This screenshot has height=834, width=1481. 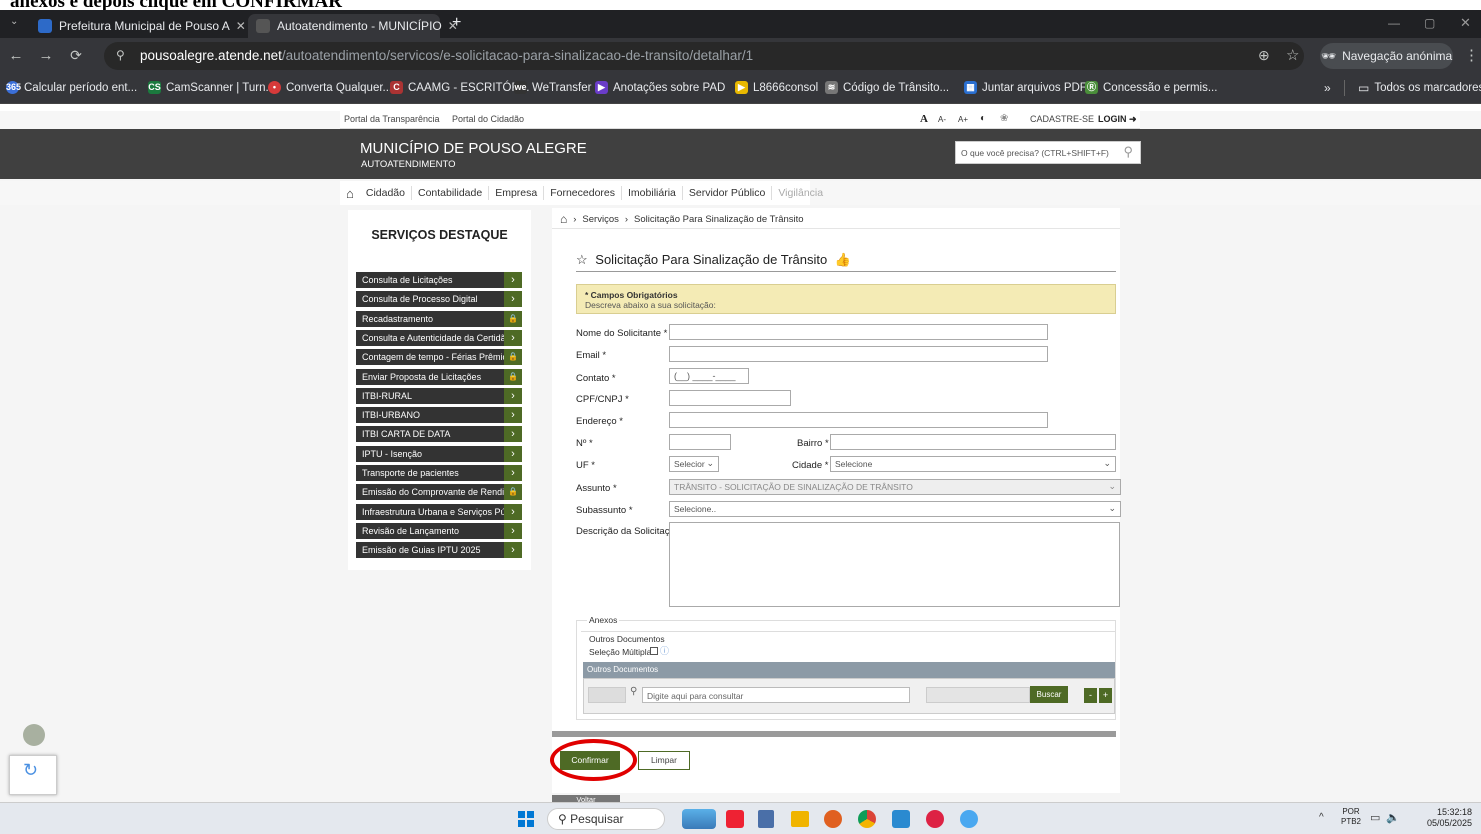 I want to click on recaptcha-badge: ↻, so click(x=33, y=775).